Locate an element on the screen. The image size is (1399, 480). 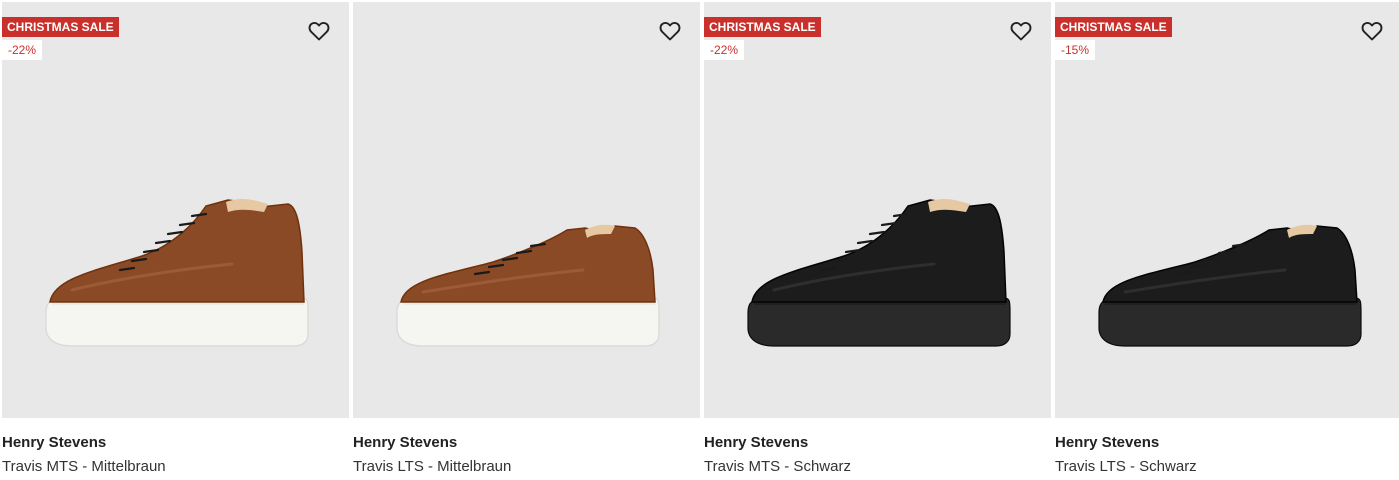
discount-badge: -15% is located at coordinates (1075, 50).